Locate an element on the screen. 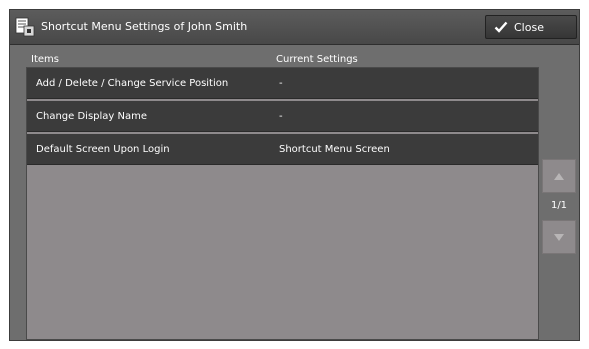 This screenshot has width=589, height=349. scroll-down-button is located at coordinates (559, 237).